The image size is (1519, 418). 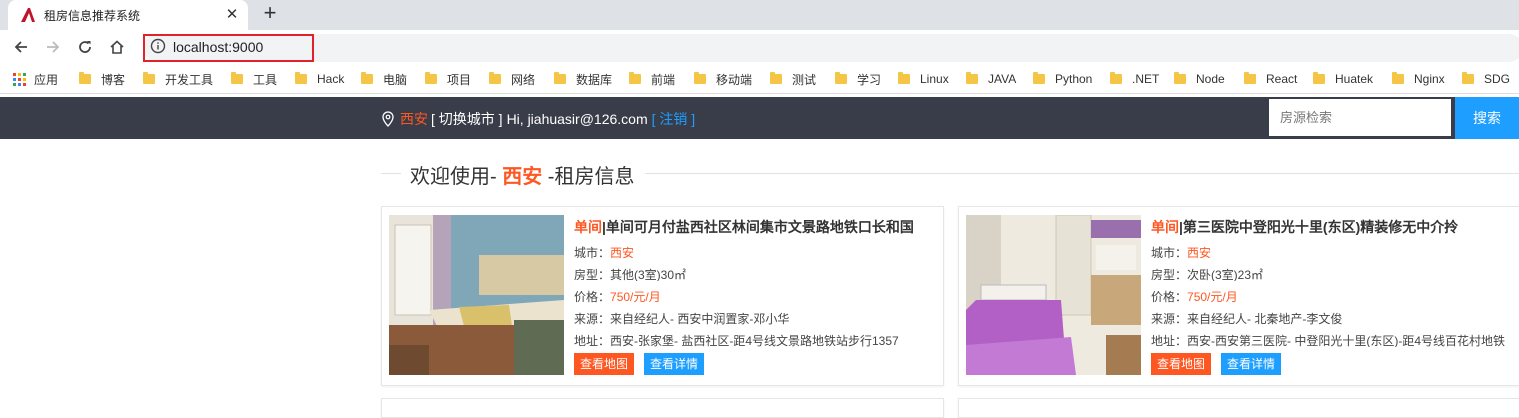 I want to click on user-greeting: Hi, jiahuasir@126.com, so click(x=577, y=119).